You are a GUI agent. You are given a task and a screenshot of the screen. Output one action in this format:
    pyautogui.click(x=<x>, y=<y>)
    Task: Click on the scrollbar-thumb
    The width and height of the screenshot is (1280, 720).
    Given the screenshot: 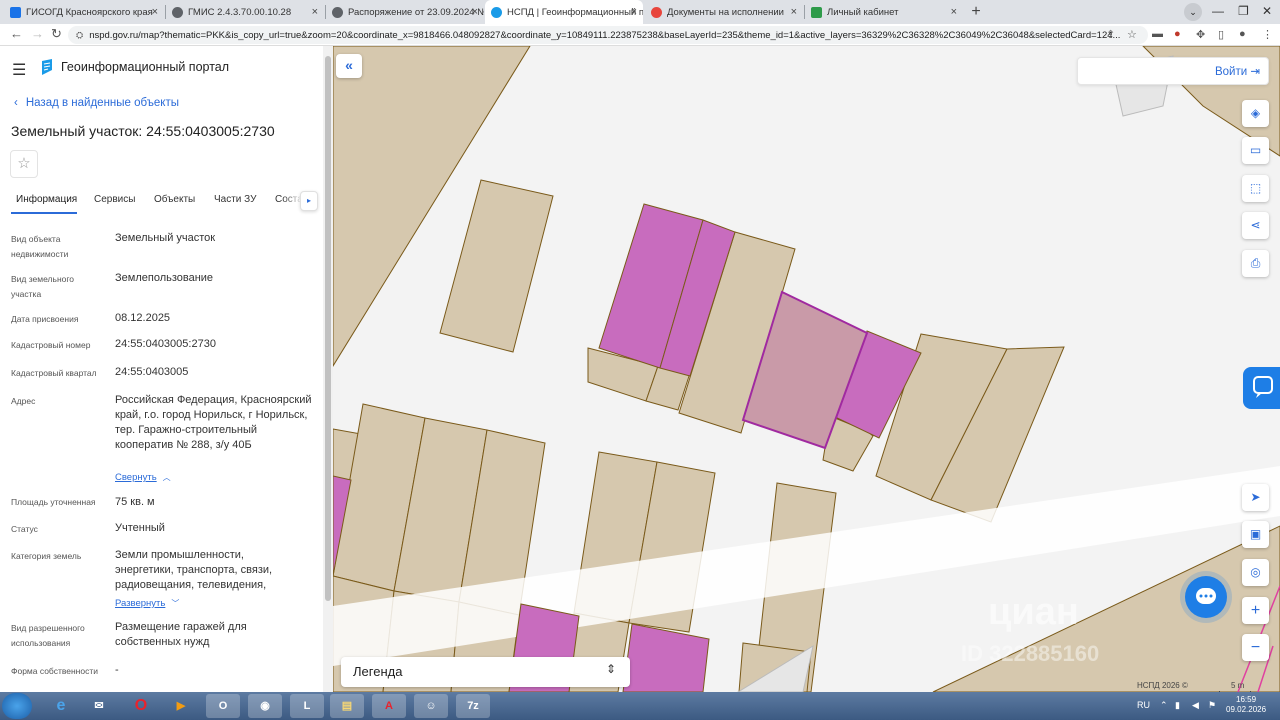 What is the action you would take?
    pyautogui.click(x=328, y=328)
    